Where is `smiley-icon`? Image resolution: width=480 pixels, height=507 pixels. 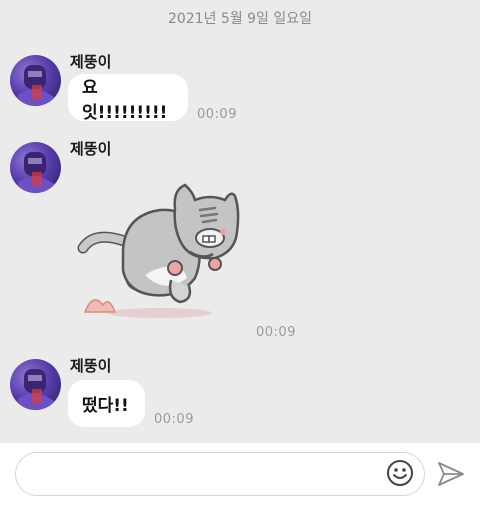
smiley-icon is located at coordinates (400, 473).